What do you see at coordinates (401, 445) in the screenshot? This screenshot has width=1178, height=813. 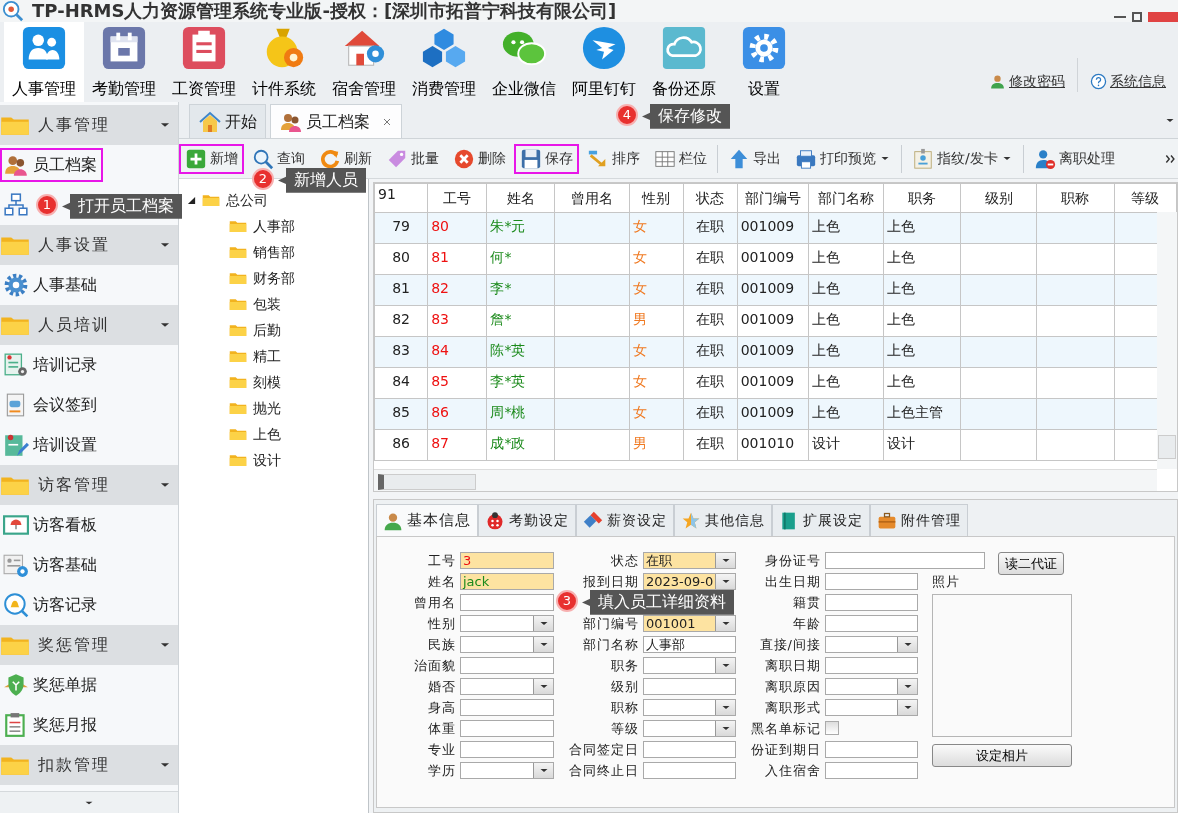 I see `row-number: 86` at bounding box center [401, 445].